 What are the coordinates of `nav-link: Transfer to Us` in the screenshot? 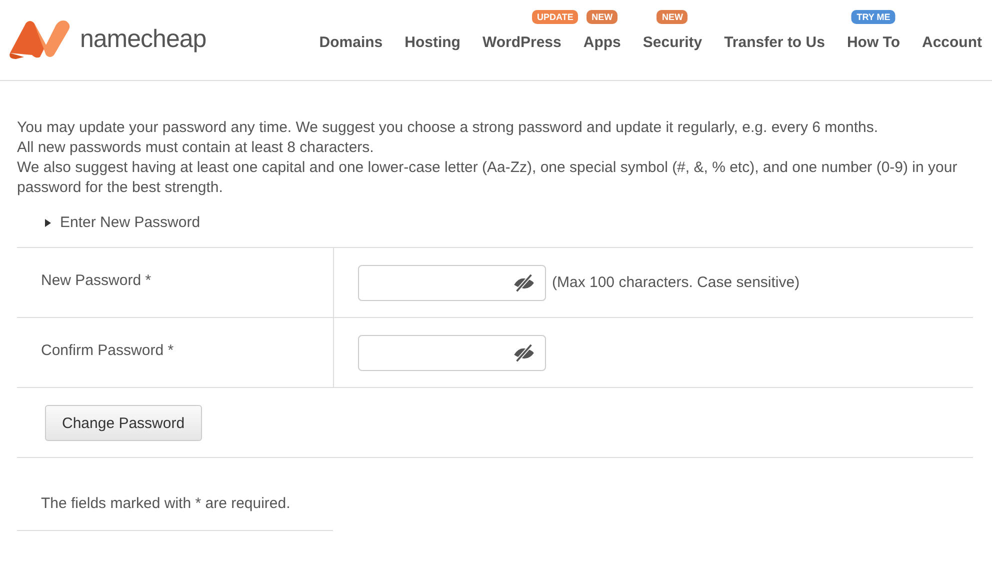 It's located at (774, 42).